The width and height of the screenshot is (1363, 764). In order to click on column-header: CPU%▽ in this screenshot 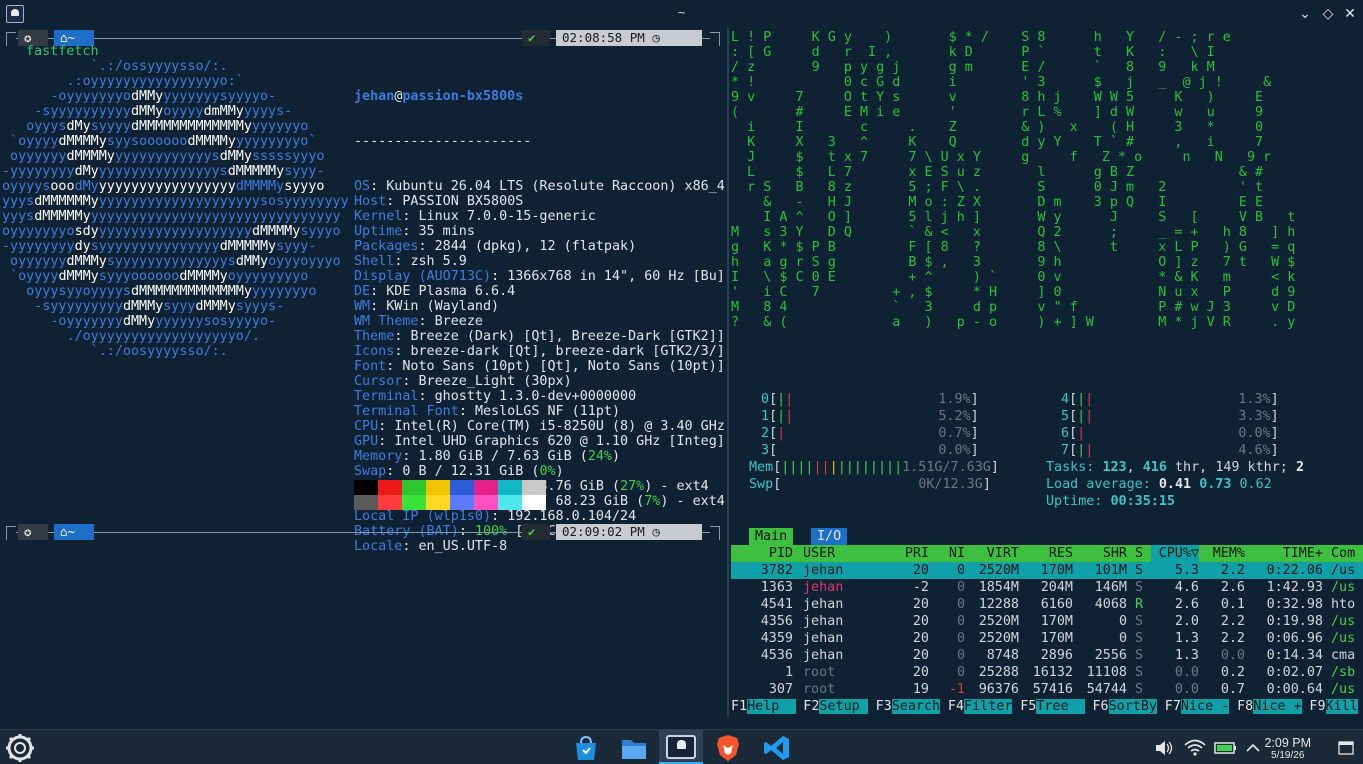, I will do `click(1175, 553)`.